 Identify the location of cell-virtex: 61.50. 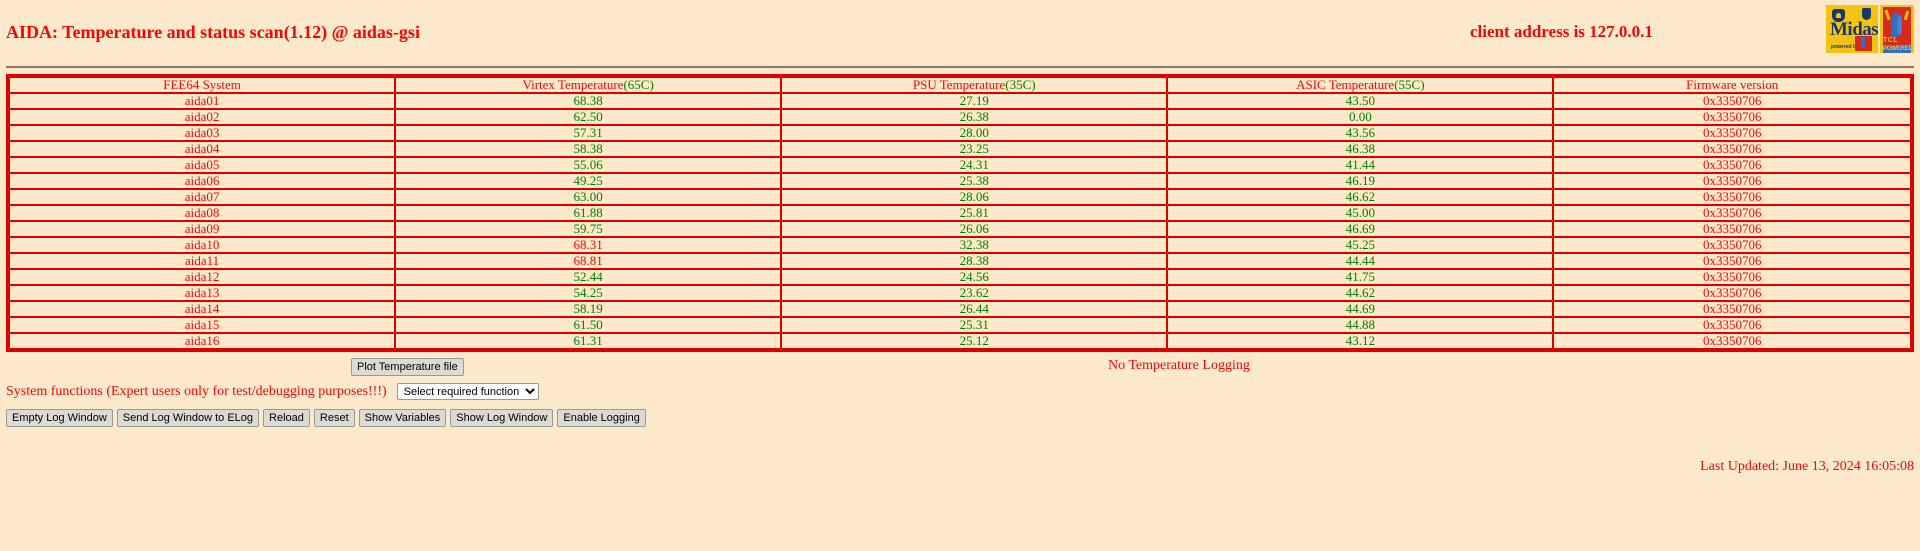
(588, 325).